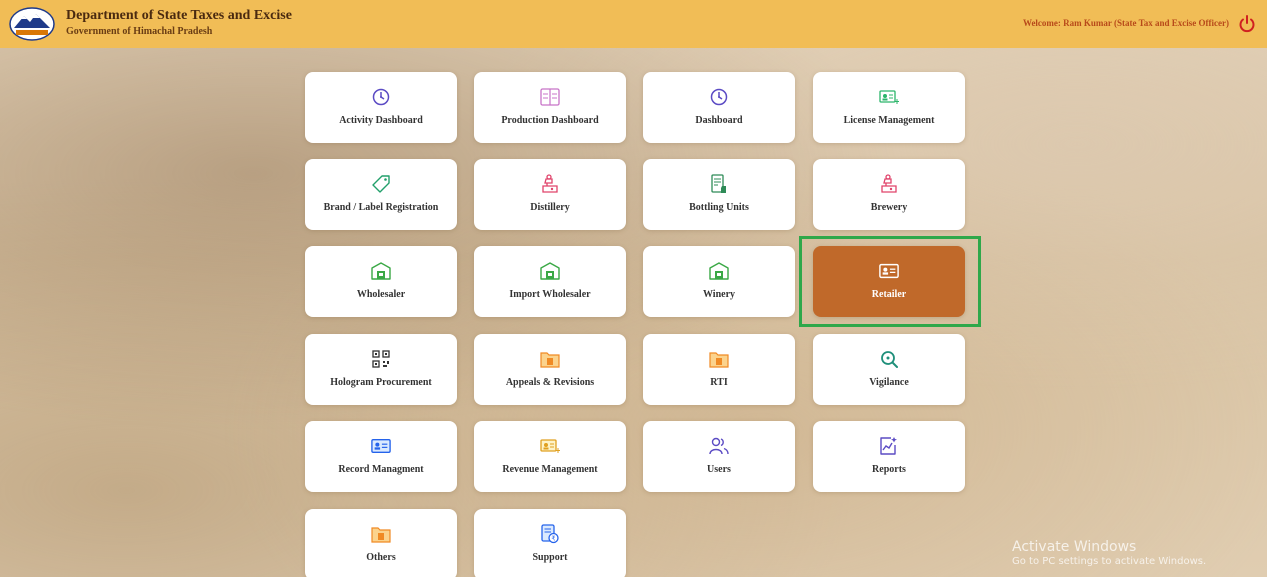 The width and height of the screenshot is (1267, 577). I want to click on tile-brewery: Brewery, so click(889, 194).